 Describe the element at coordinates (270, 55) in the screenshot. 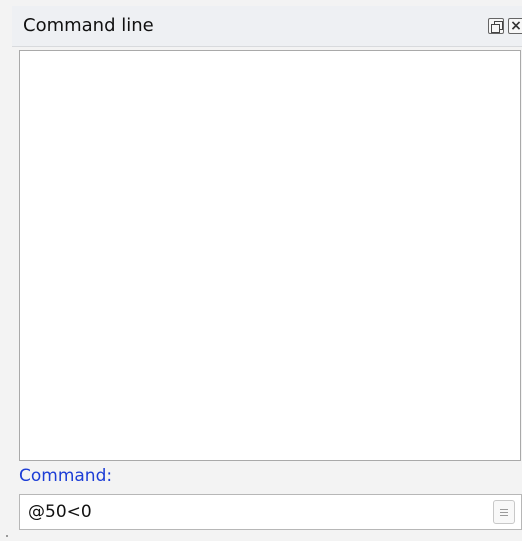

I see `command-output-text` at that location.